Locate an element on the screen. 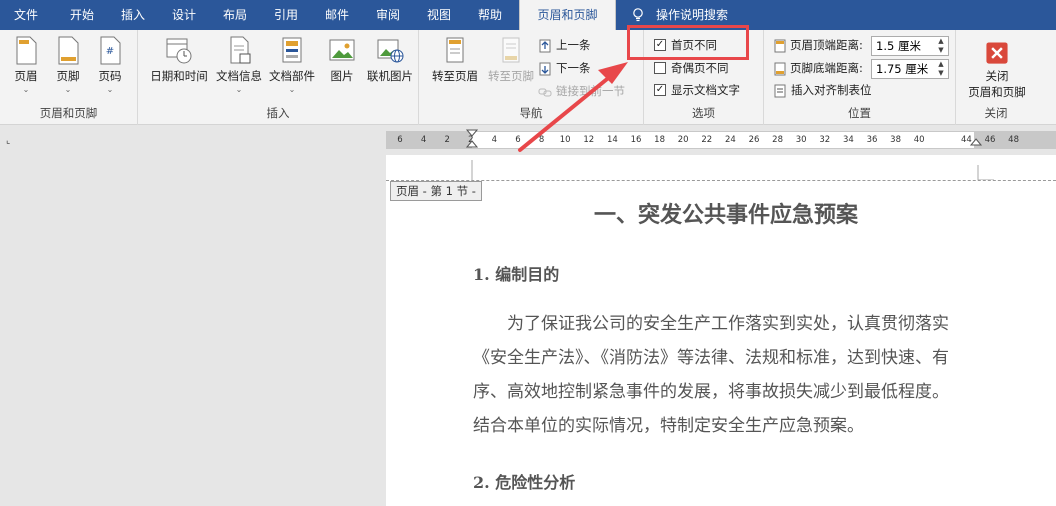  ruler-tick-label: 12 is located at coordinates (589, 140).